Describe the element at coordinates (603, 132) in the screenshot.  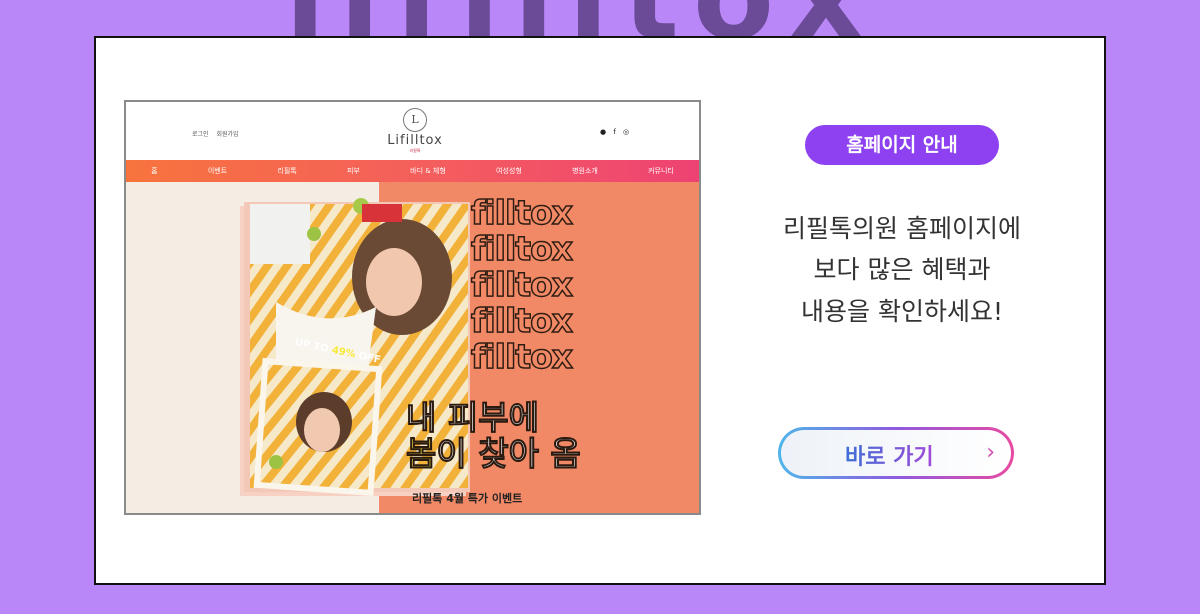
I see `kakao-icon: ●` at that location.